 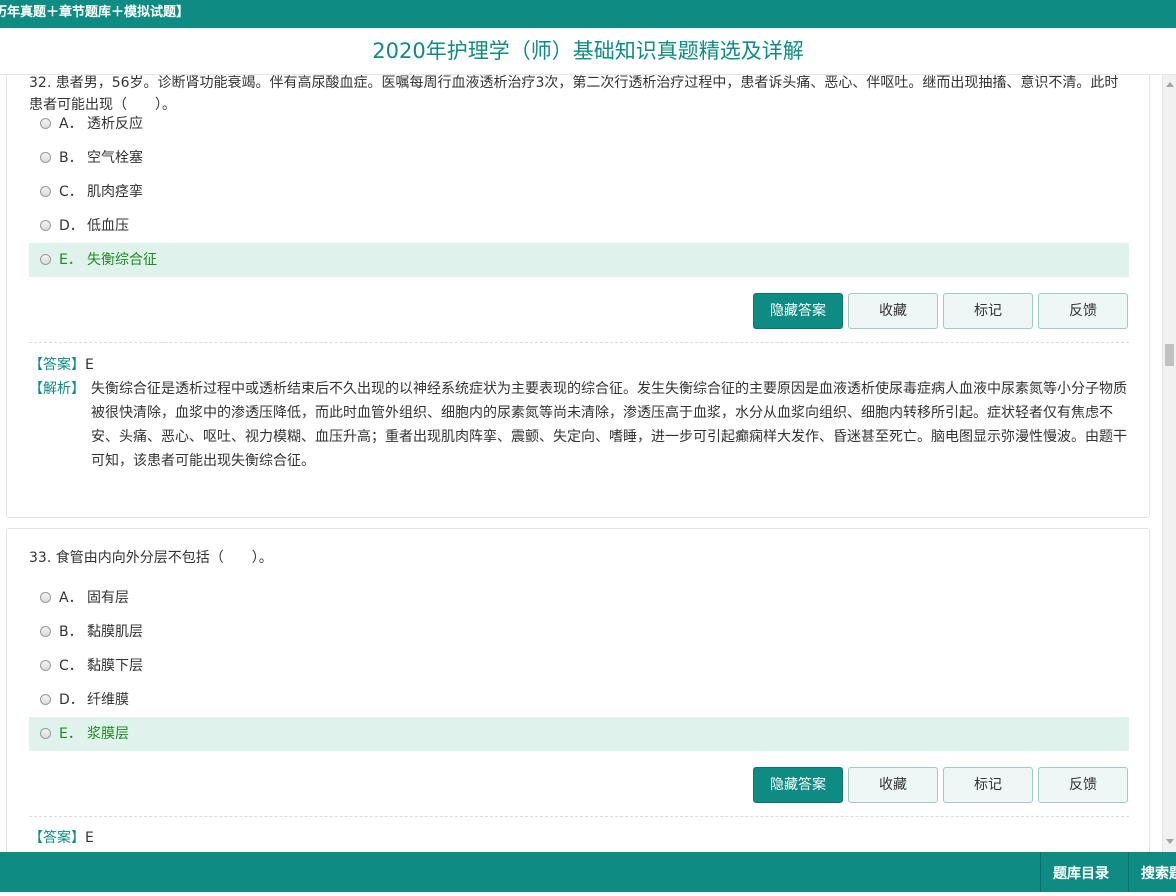 What do you see at coordinates (95, 12) in the screenshot?
I see `top-banner-text: 历年真题＋章节题库＋模拟试题】` at bounding box center [95, 12].